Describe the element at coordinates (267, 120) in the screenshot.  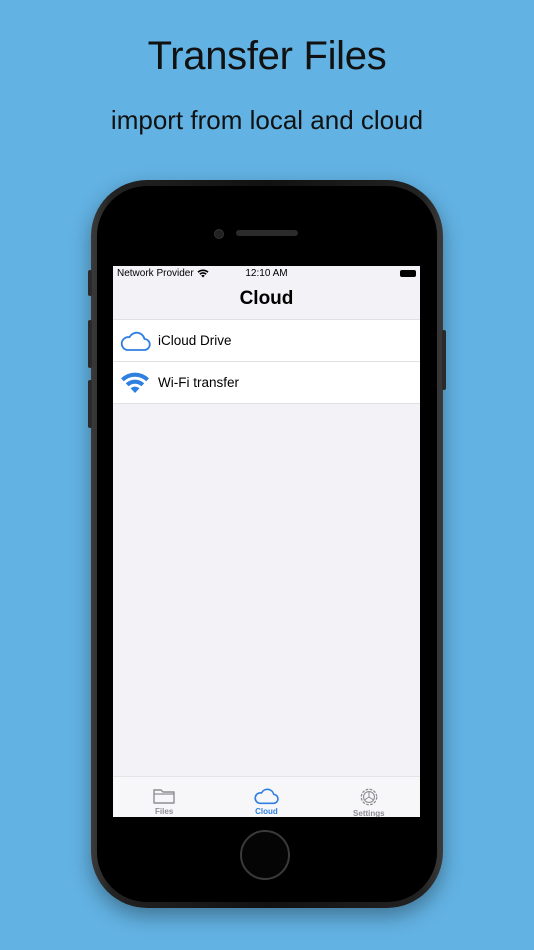
I see `promo-subtitle: import from local and cloud` at that location.